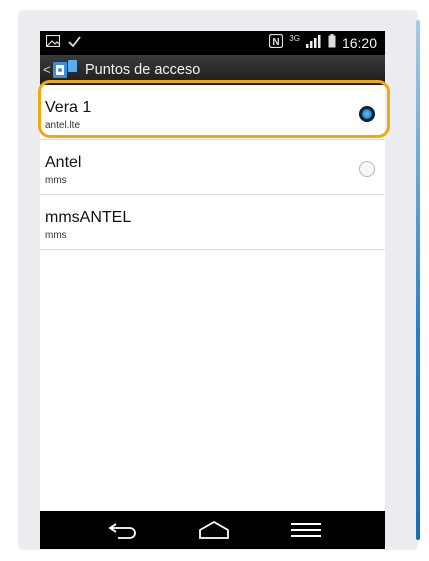 The height and width of the screenshot is (561, 429). I want to click on svg-text: N, so click(276, 42).